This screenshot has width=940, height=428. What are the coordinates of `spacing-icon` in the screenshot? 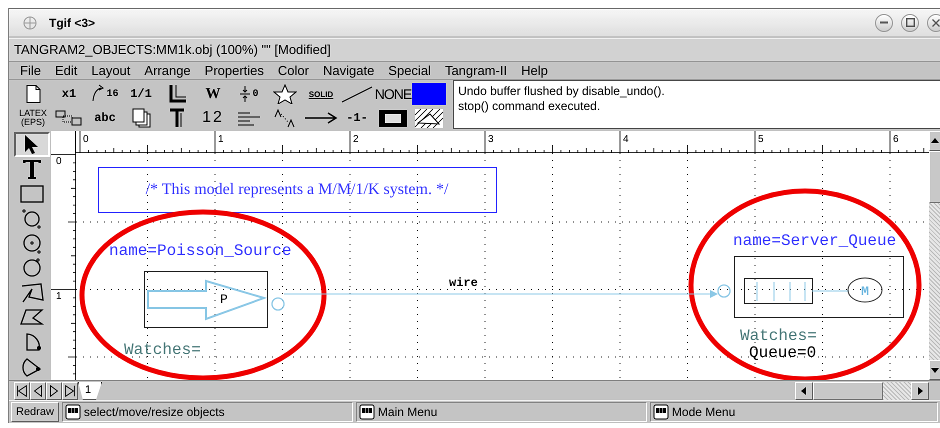 It's located at (245, 94).